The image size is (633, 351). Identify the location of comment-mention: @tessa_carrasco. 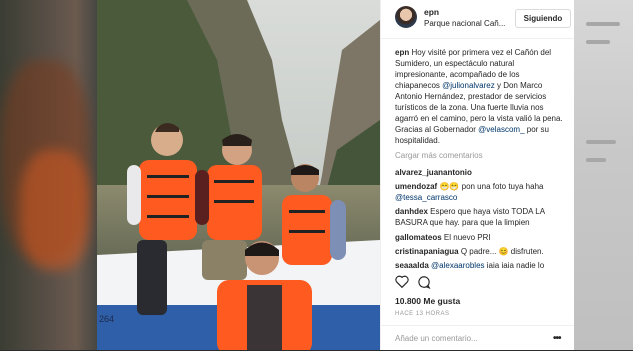
(426, 197).